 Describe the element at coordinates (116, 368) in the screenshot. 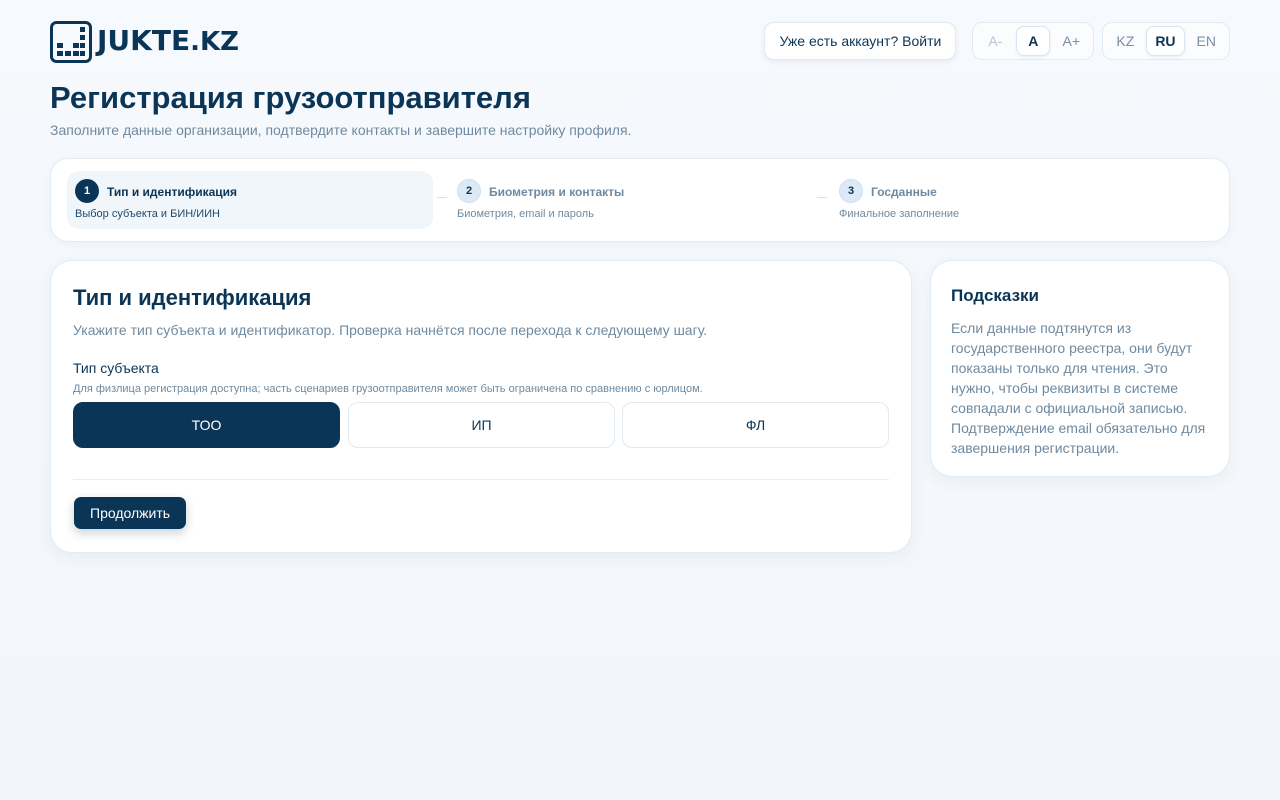

I see `subject-type-label: Тип субъекта` at that location.